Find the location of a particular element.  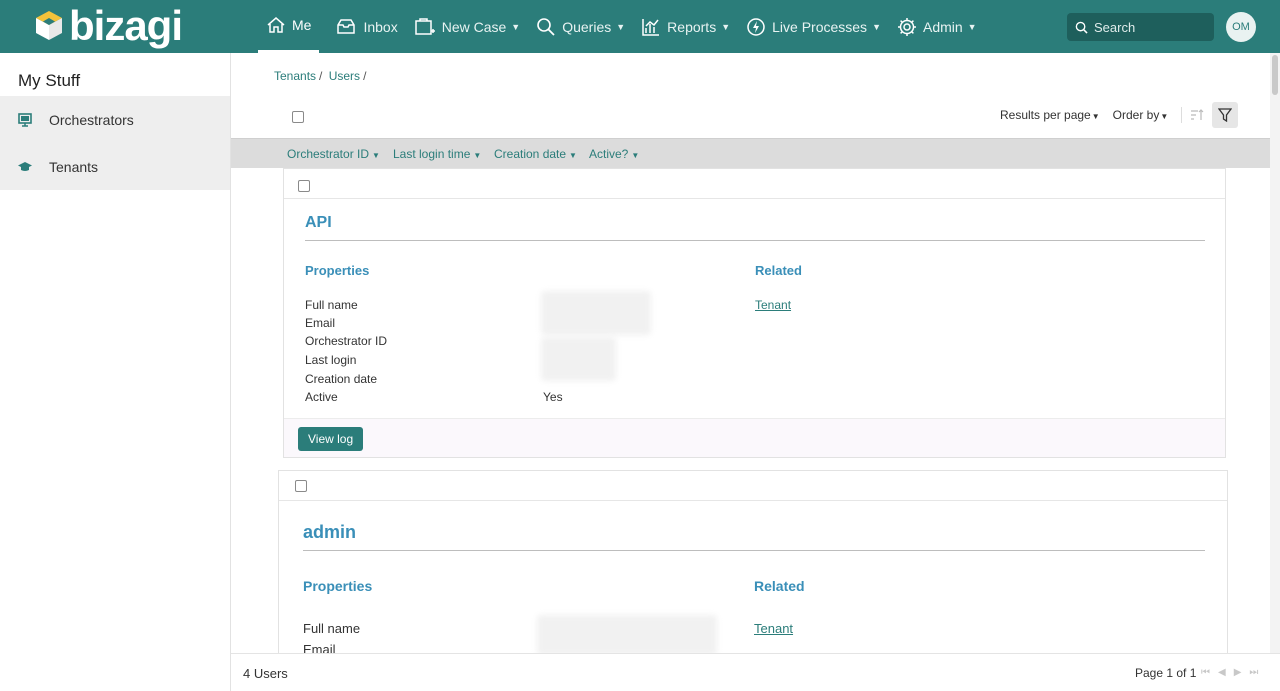

prop-orchestrator-id-label: Orchestrator ID is located at coordinates (346, 341).